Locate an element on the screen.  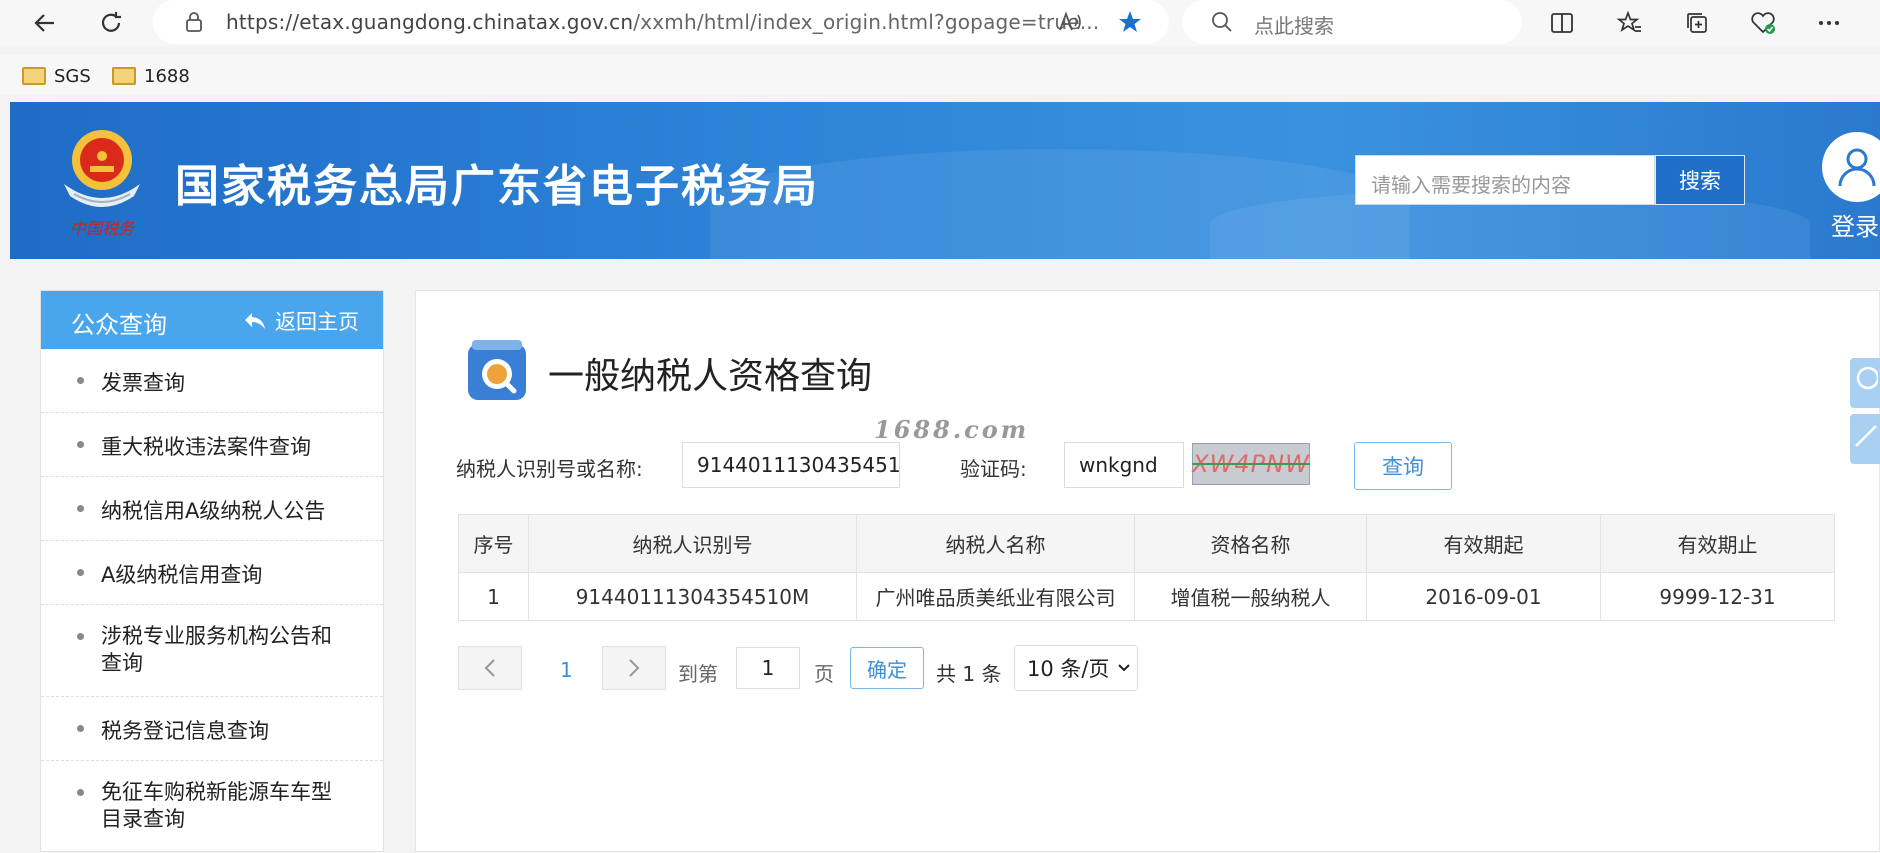
reply-arrow-icon is located at coordinates (255, 321).